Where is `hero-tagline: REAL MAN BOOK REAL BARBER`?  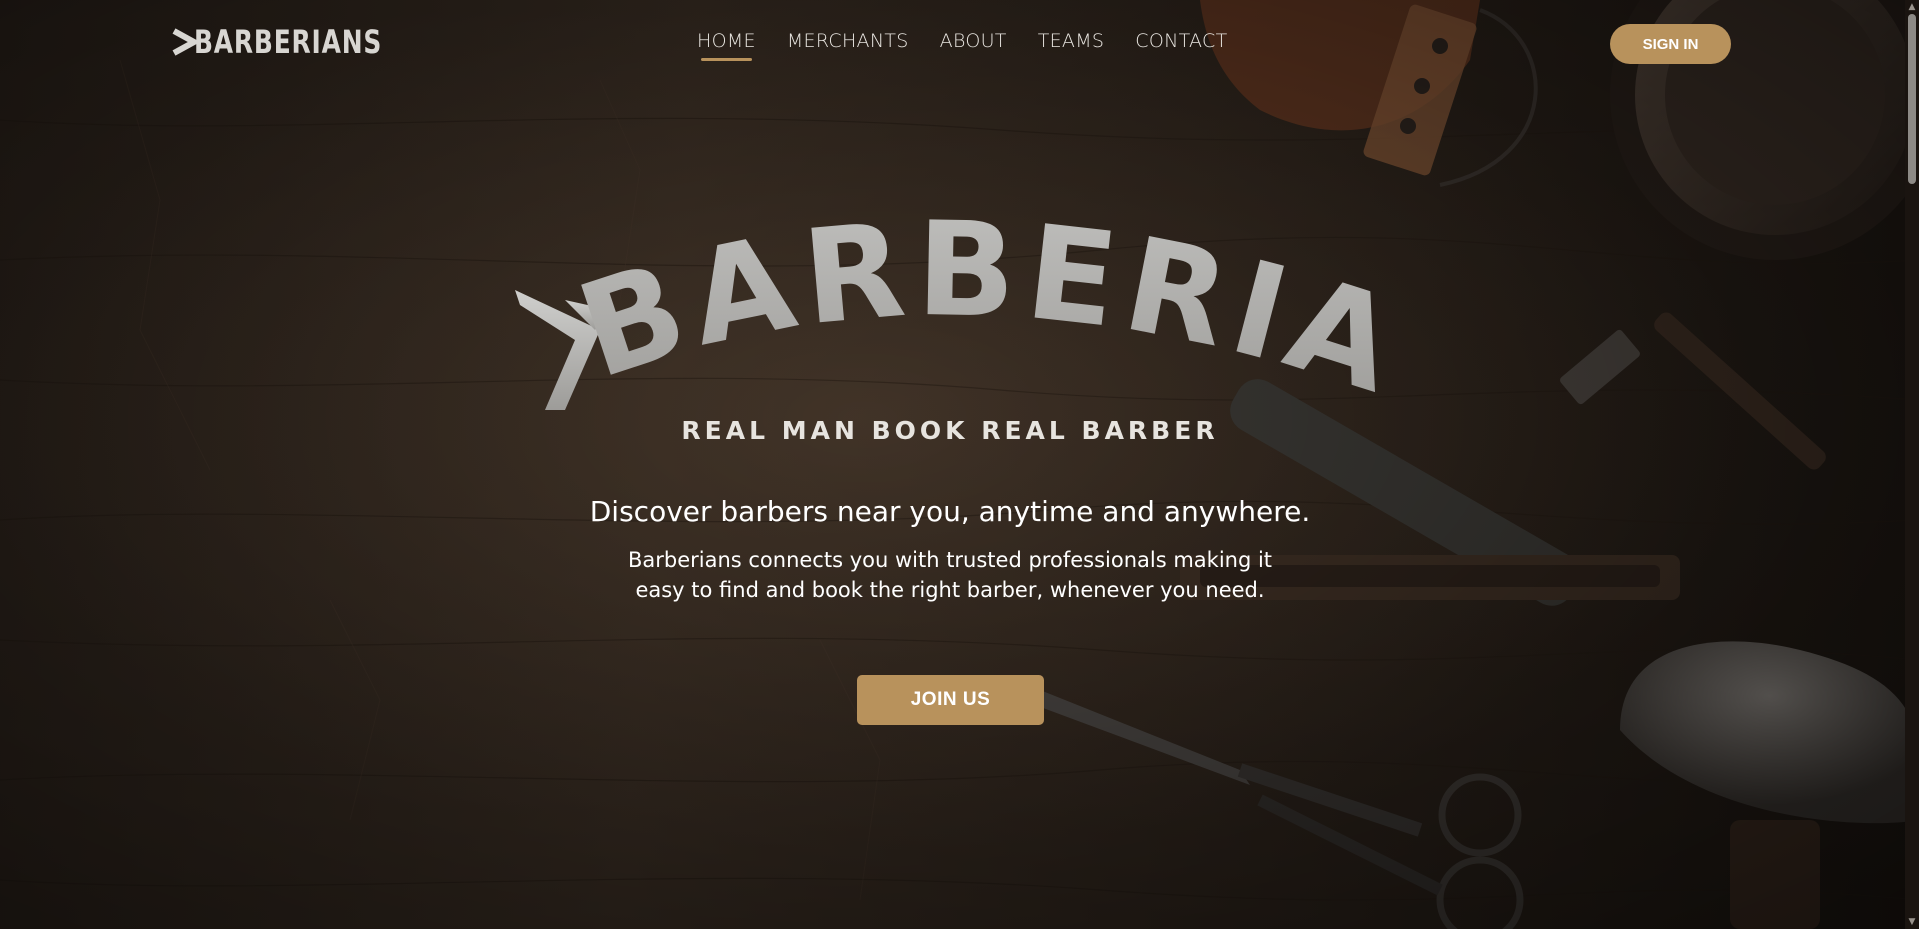
hero-tagline: REAL MAN BOOK REAL BARBER is located at coordinates (950, 430).